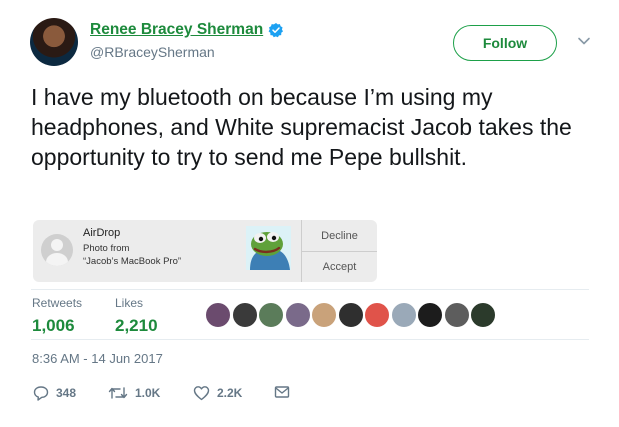  Describe the element at coordinates (230, 393) in the screenshot. I see `like-count: 2.2K` at that location.